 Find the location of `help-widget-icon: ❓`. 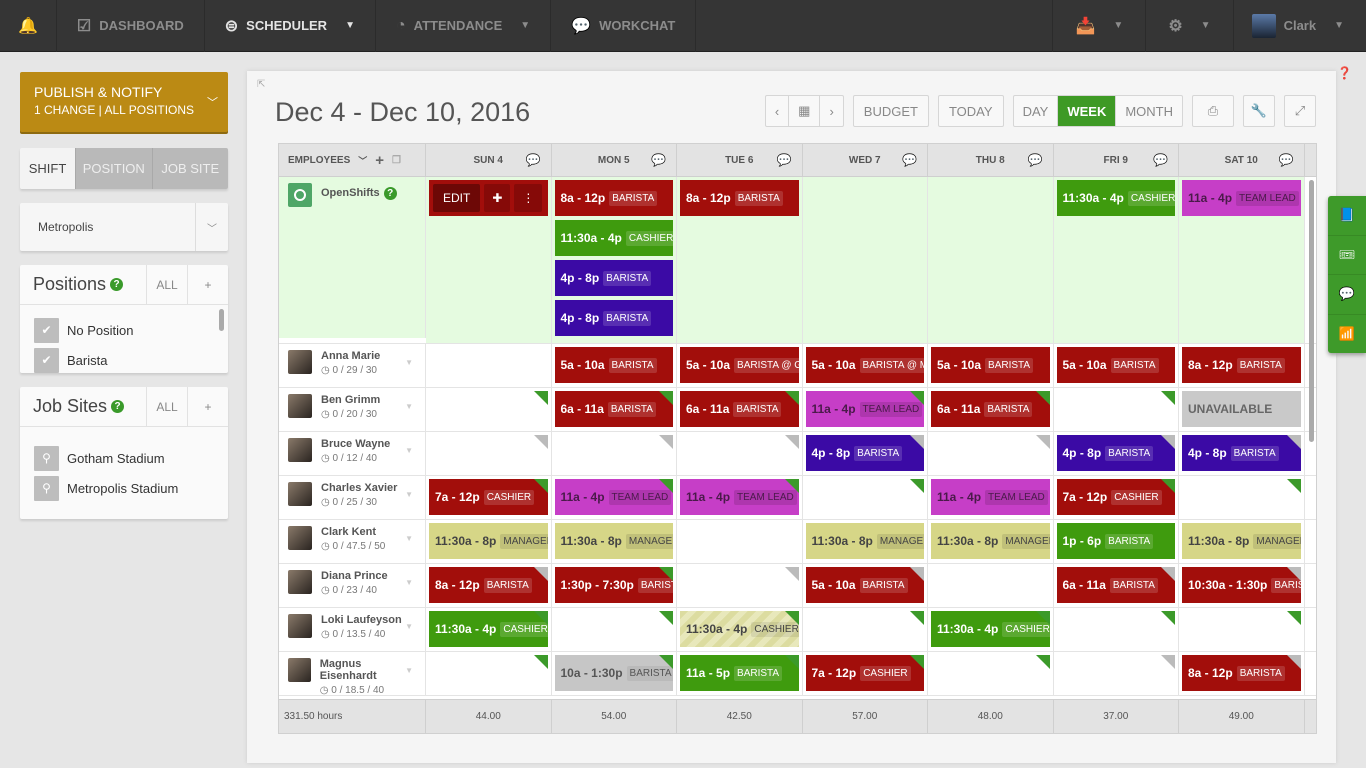

help-widget-icon: ❓ is located at coordinates (1344, 73).